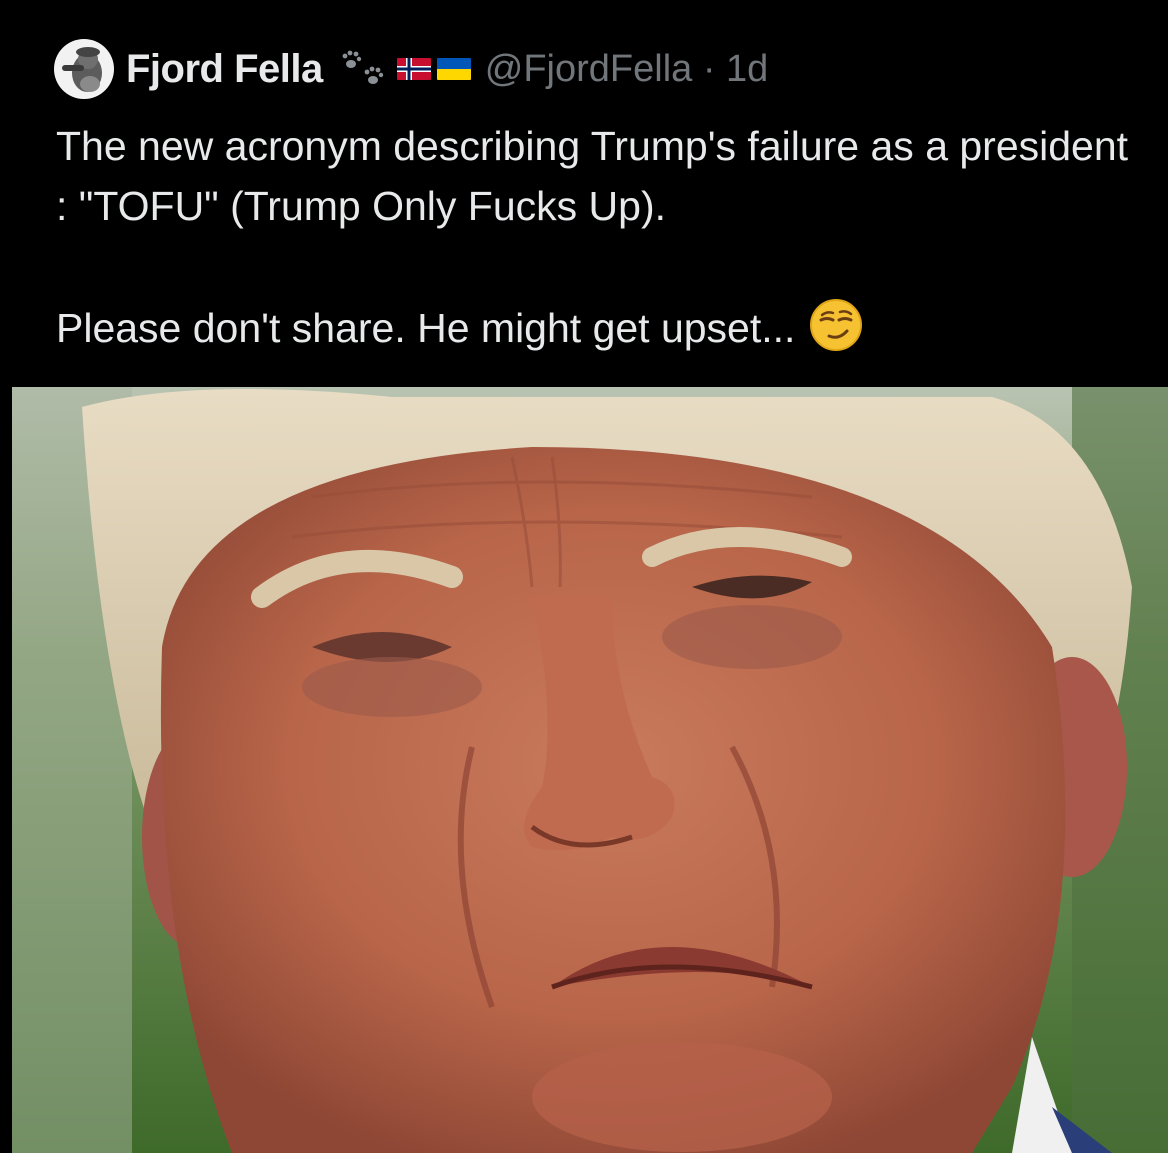  I want to click on smirking-face-emoji, so click(836, 325).